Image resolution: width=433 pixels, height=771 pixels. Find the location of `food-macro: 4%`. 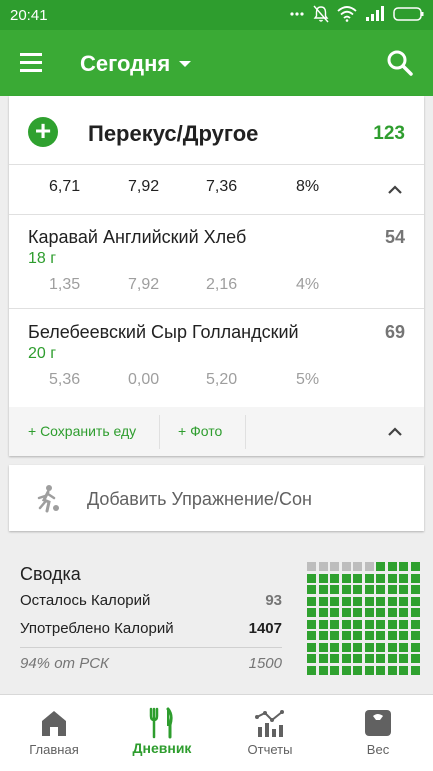

food-macro: 4% is located at coordinates (308, 284).